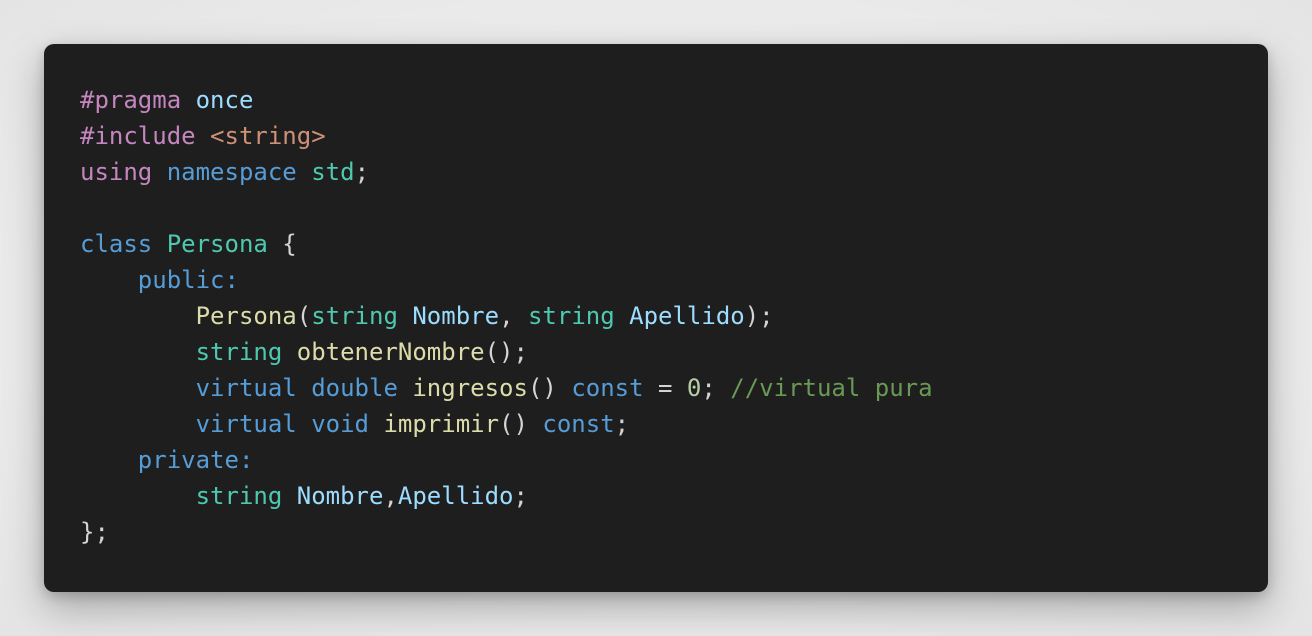  What do you see at coordinates (340, 424) in the screenshot?
I see `code-token-keyword: void` at bounding box center [340, 424].